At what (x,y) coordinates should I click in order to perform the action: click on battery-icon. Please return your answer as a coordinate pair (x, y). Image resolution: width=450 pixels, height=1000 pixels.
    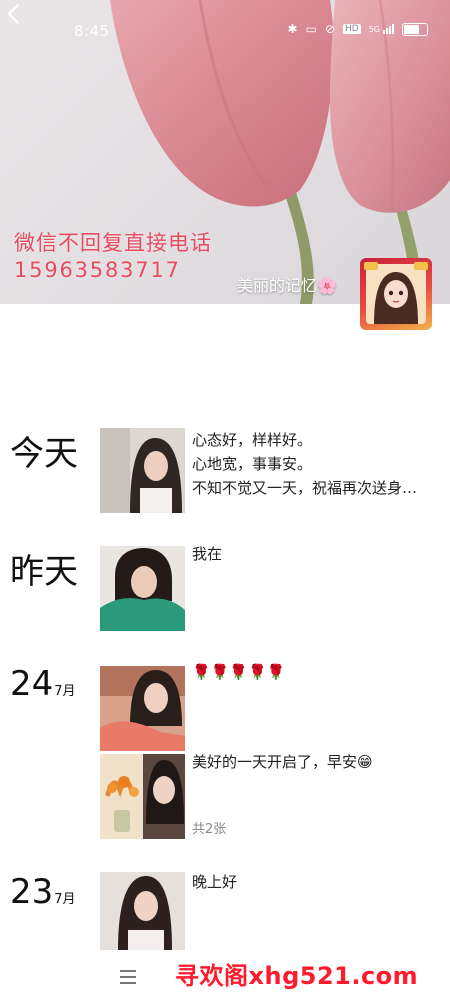
    Looking at the image, I should click on (415, 29).